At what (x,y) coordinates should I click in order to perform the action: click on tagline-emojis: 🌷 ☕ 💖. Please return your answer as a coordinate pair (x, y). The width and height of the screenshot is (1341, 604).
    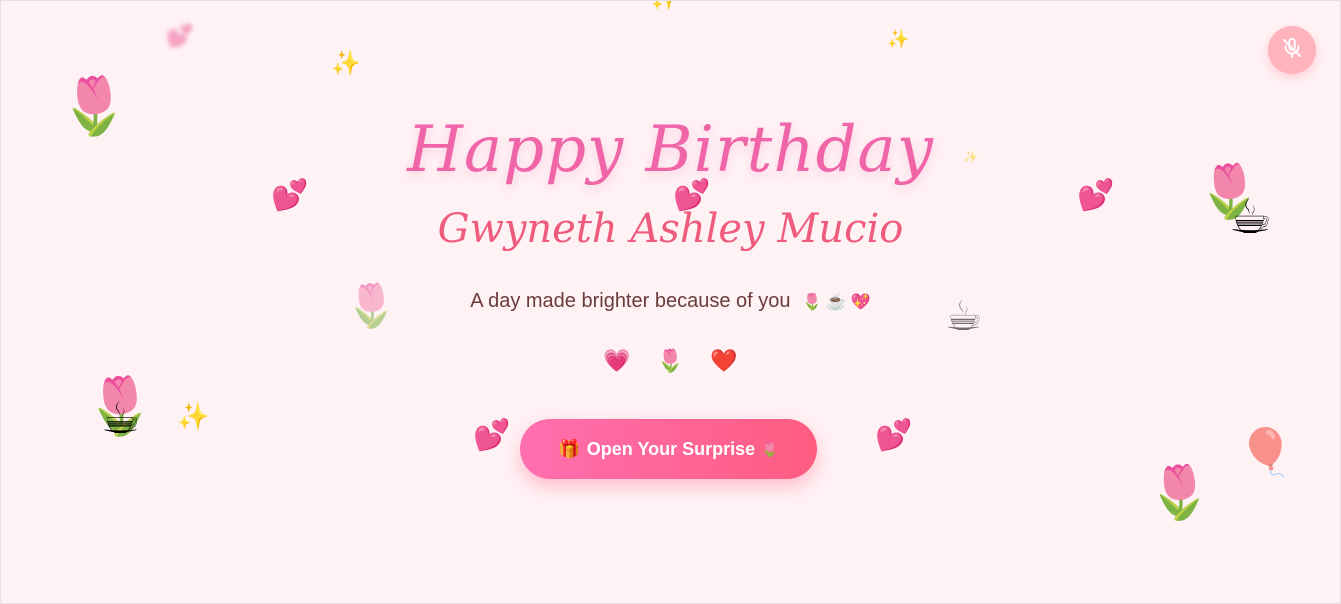
    Looking at the image, I should click on (836, 302).